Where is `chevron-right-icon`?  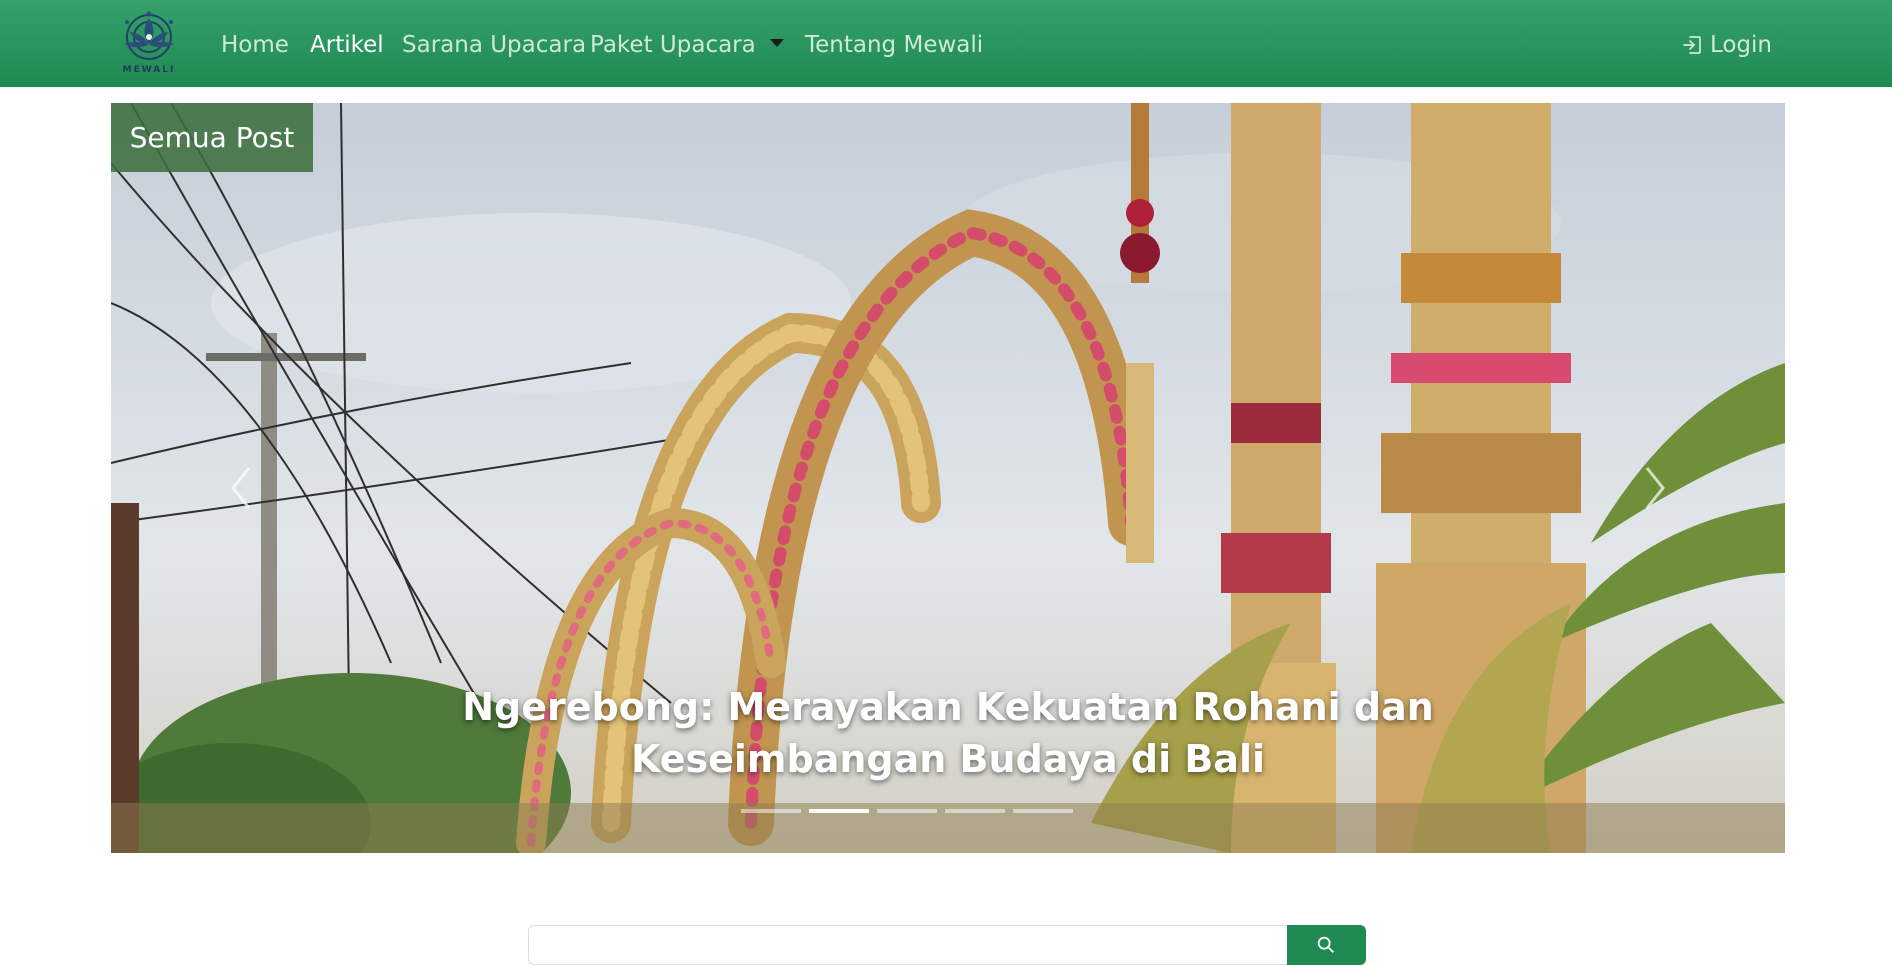
chevron-right-icon is located at coordinates (1655, 488).